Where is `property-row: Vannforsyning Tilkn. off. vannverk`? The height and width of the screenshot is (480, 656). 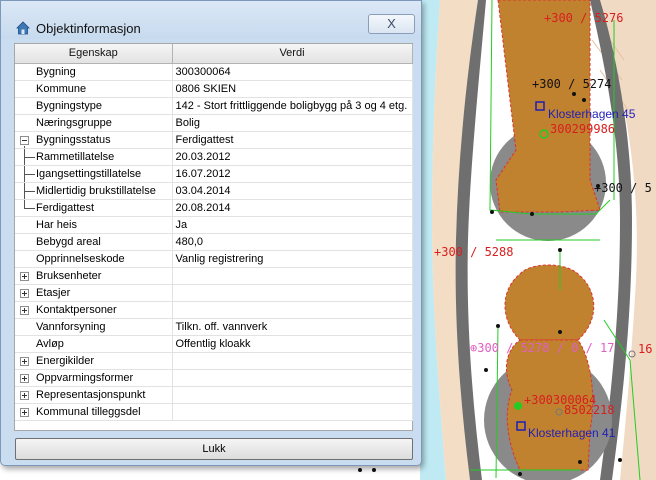 property-row: Vannforsyning Tilkn. off. vannverk is located at coordinates (214, 327).